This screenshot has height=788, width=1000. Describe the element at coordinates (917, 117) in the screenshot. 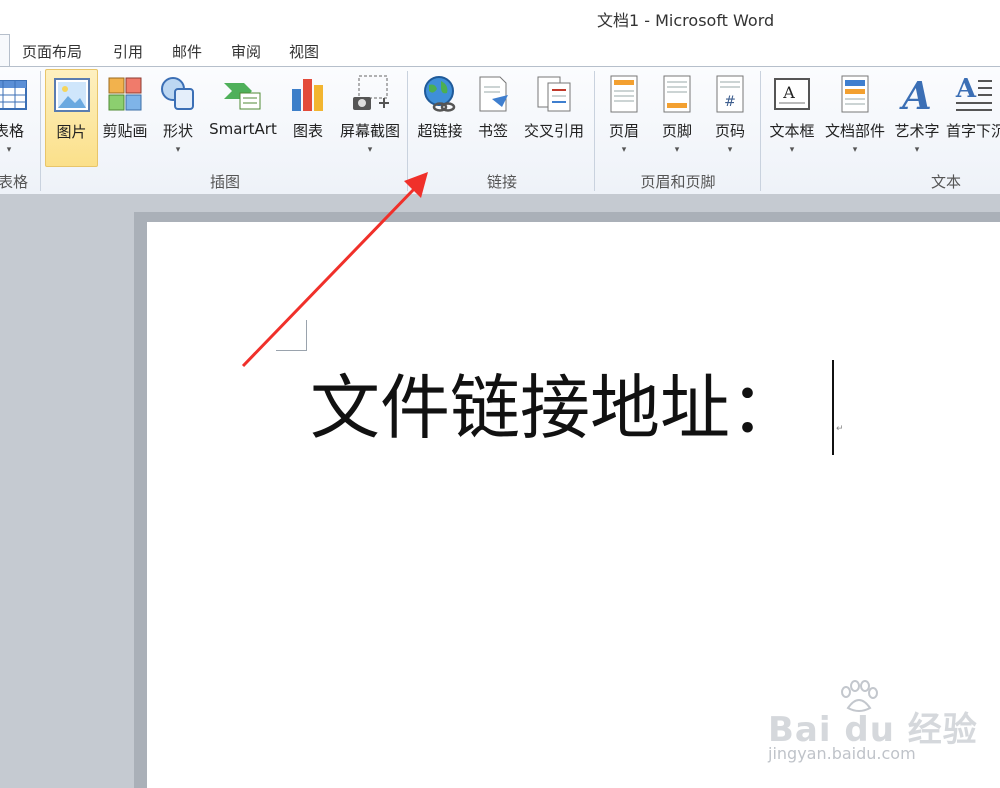

I see `wordart-button: A 艺术字 ▾` at that location.